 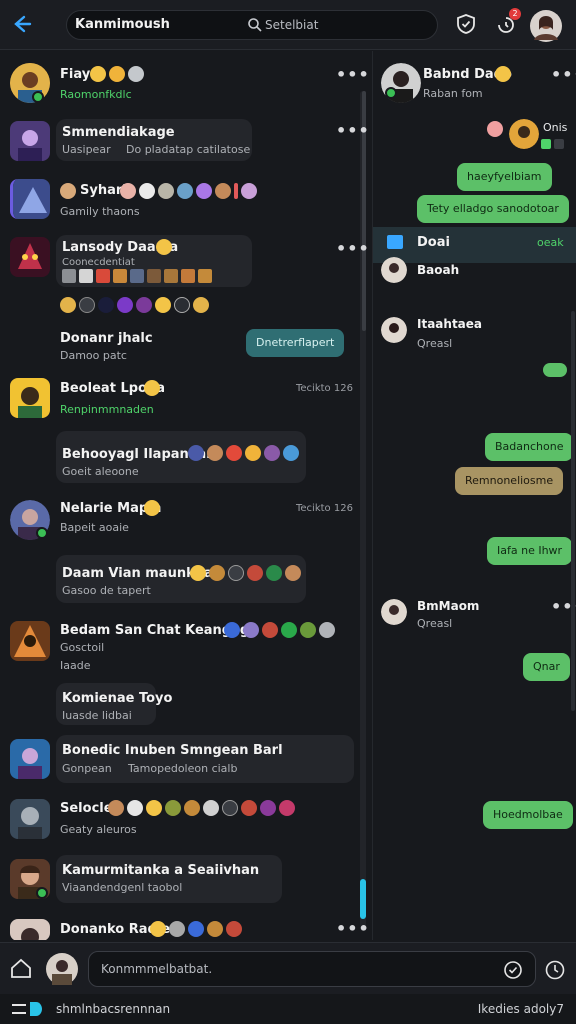 What do you see at coordinates (117, 698) in the screenshot?
I see `chat-name: Komienae Toyo` at bounding box center [117, 698].